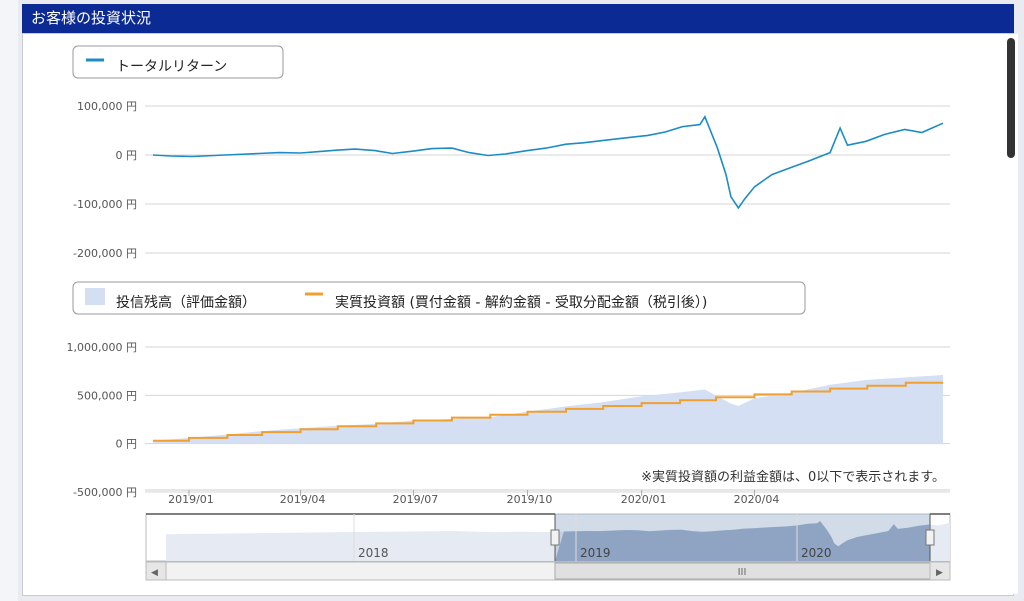 Image resolution: width=1024 pixels, height=601 pixels. I want to click on chart-note: ※実質投資額の利益金額は、0以下で表示されます。, so click(793, 477).